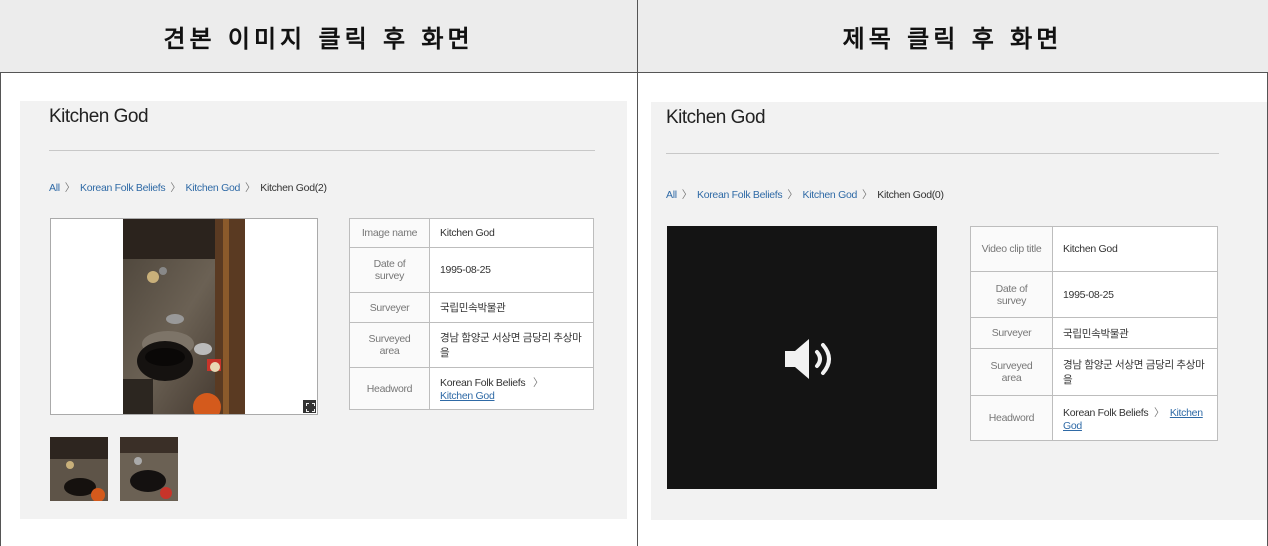 This screenshot has height=546, width=1268. What do you see at coordinates (1011, 249) in the screenshot?
I see `row-label: Video clip title` at bounding box center [1011, 249].